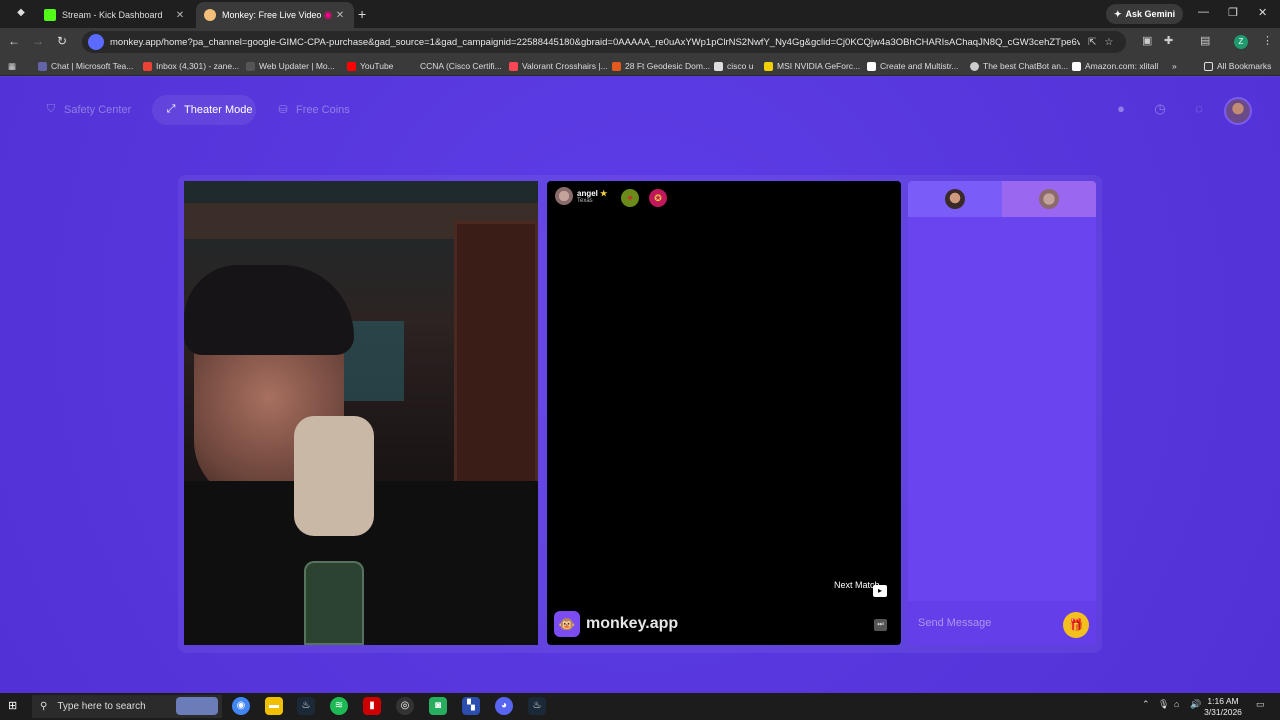  I want to click on restream-icon, so click(871, 66).